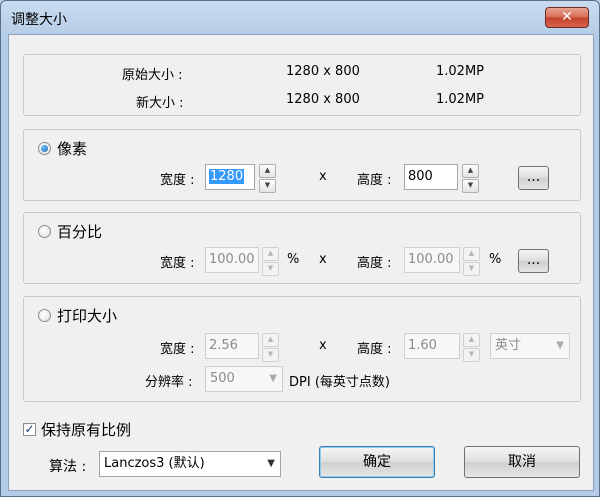 The height and width of the screenshot is (497, 600). Describe the element at coordinates (29, 429) in the screenshot. I see `keep-ratio-checkbox: ✓` at that location.